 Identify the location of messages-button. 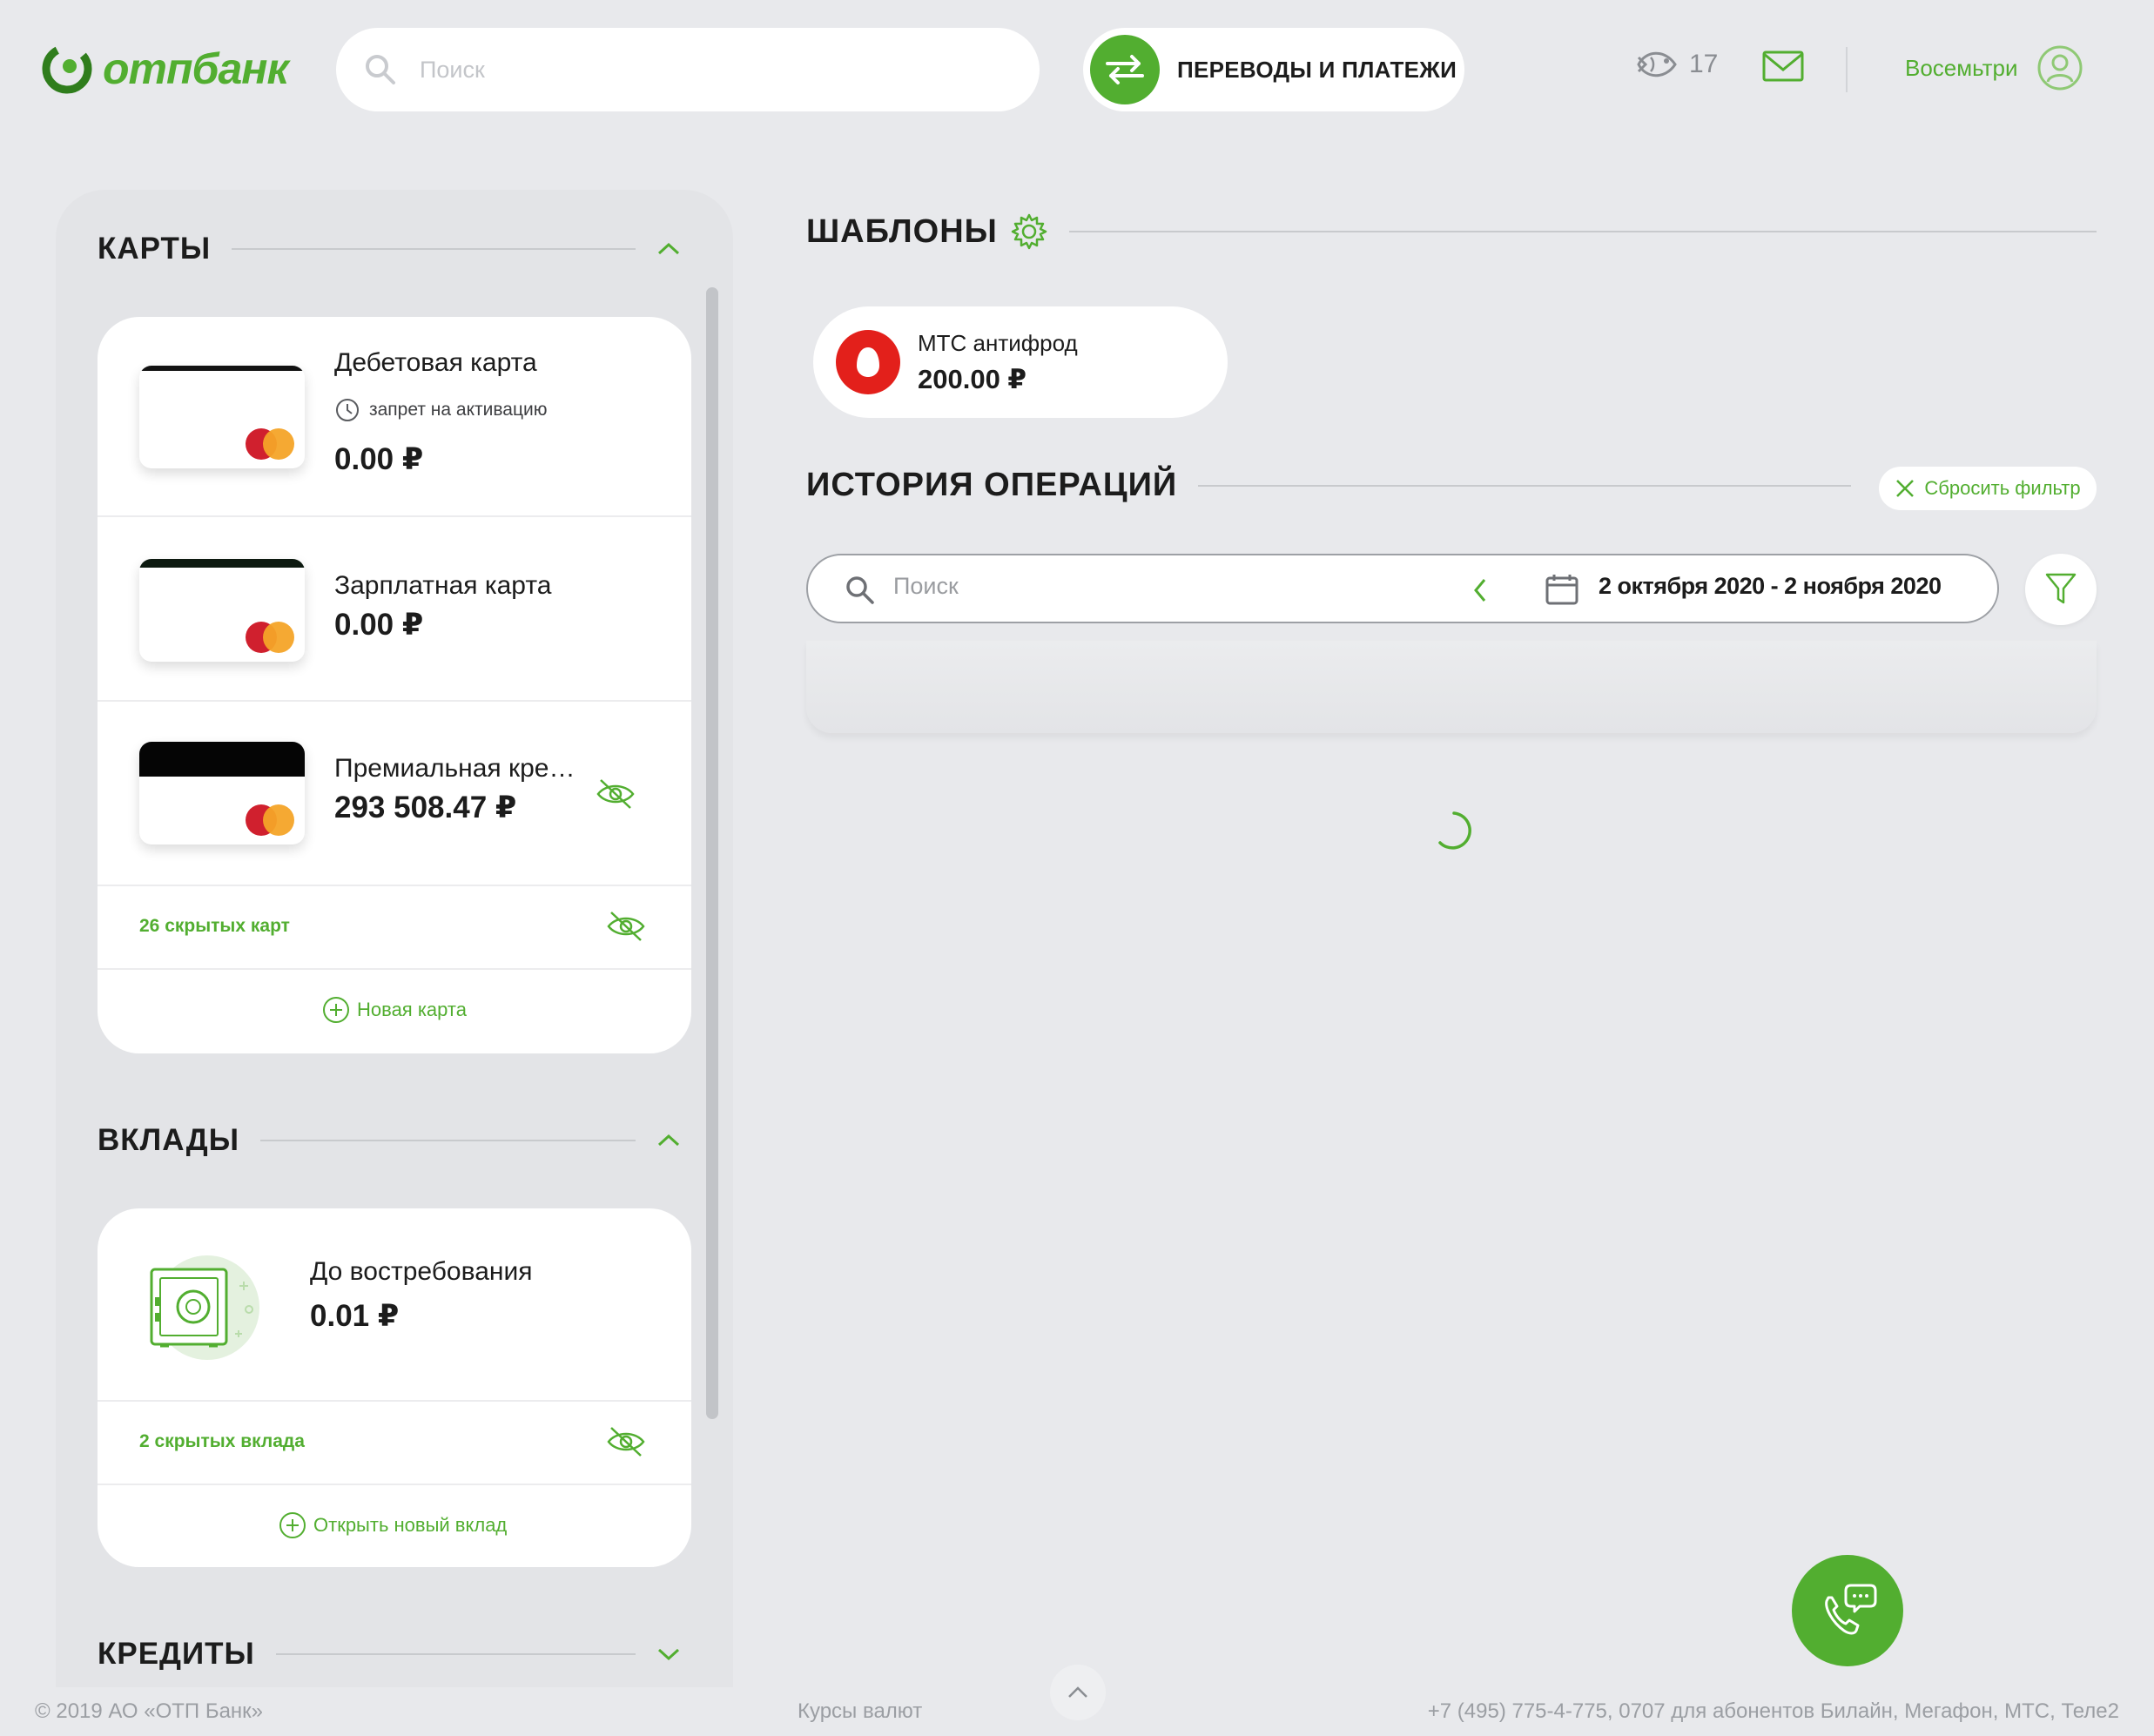
(1783, 66).